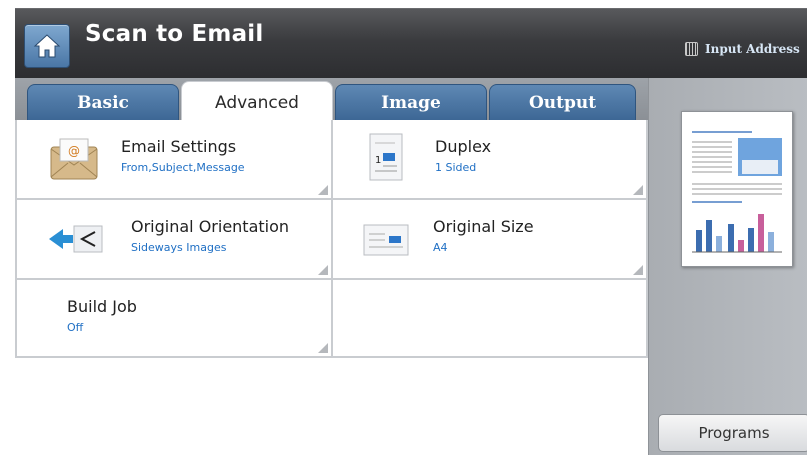 Image resolution: width=807 pixels, height=455 pixels. What do you see at coordinates (386, 157) in the screenshot?
I see `document-icon: 1` at bounding box center [386, 157].